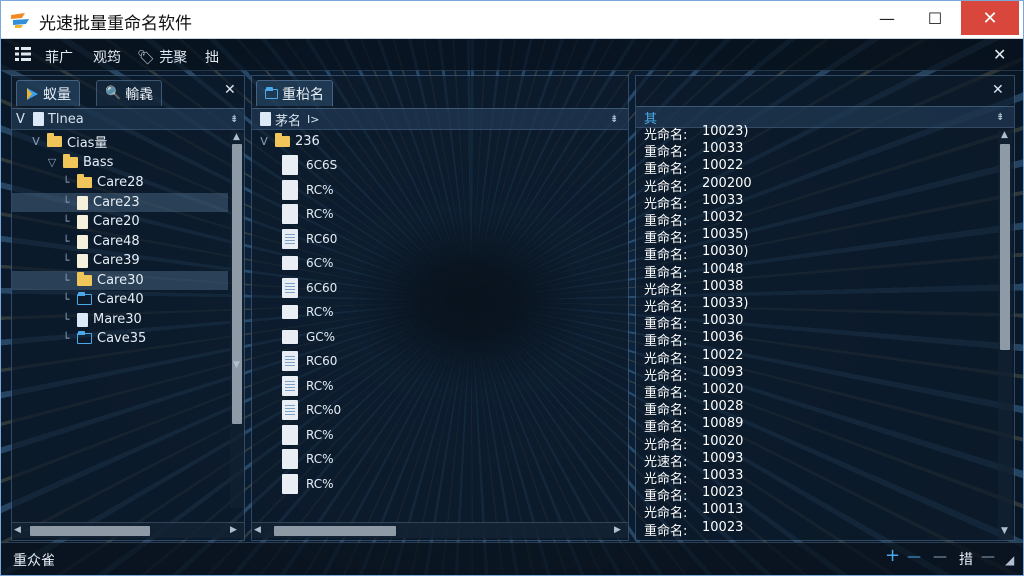 The image size is (1024, 576). Describe the element at coordinates (230, 90) in the screenshot. I see `left-panel-close-icon: ✕` at that location.